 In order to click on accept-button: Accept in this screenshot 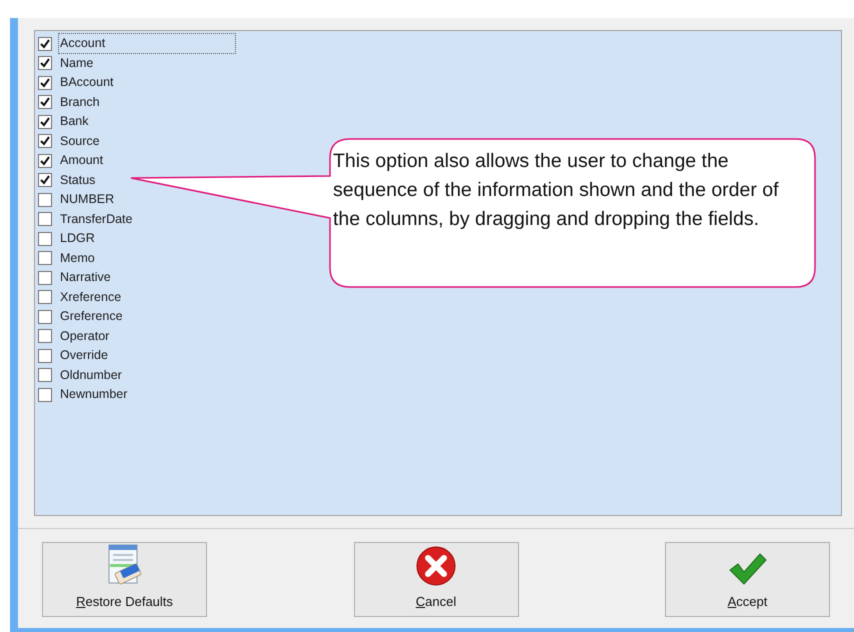, I will do `click(747, 579)`.